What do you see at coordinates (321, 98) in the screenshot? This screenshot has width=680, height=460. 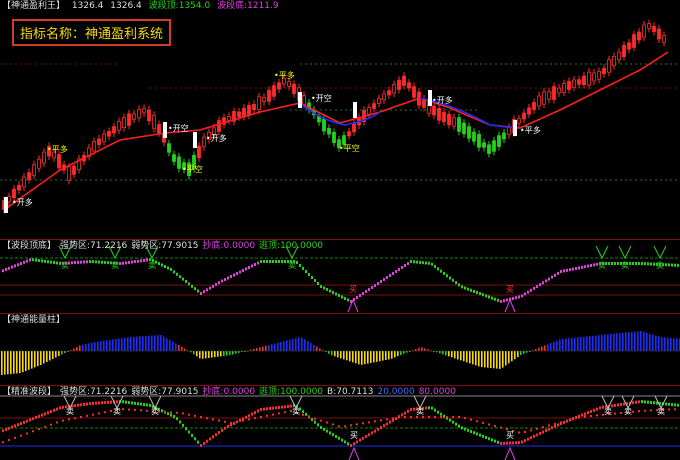 I see `signal-label: •开空` at bounding box center [321, 98].